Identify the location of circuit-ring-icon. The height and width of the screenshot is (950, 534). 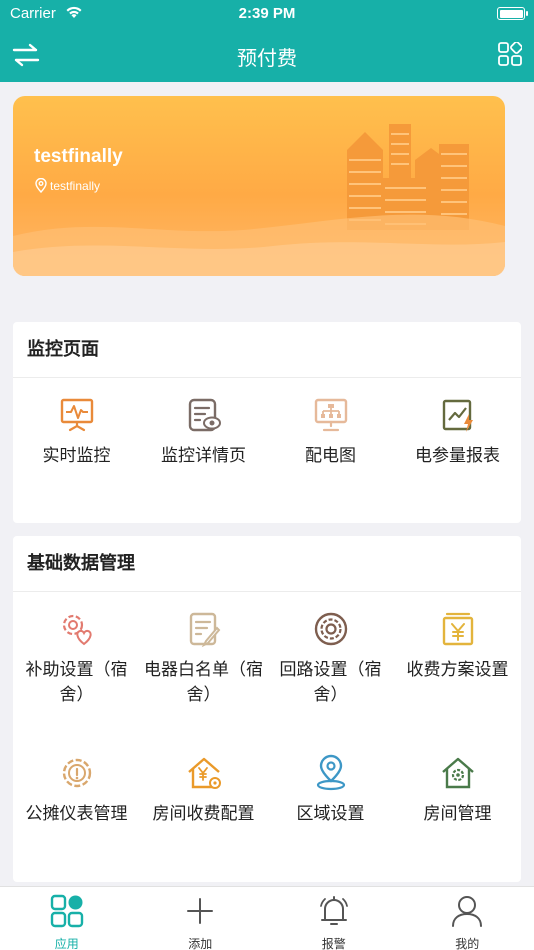
(330, 629).